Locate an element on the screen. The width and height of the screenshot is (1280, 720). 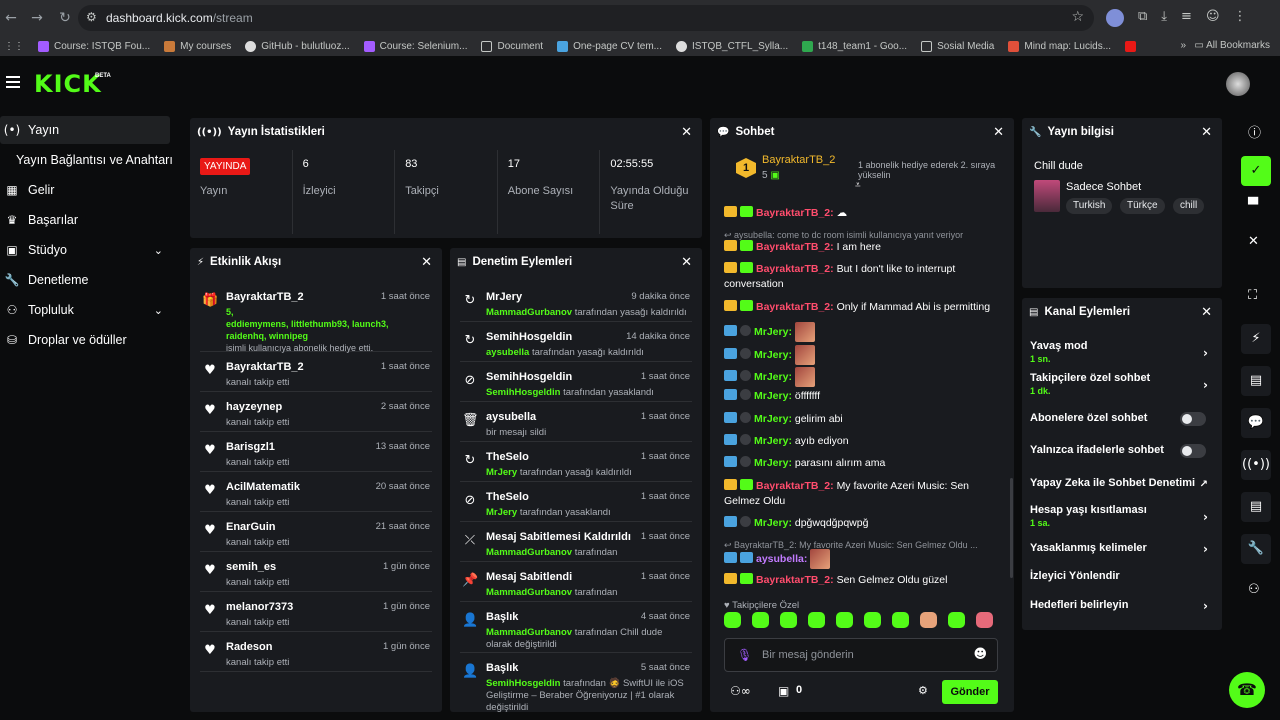
support-button: ☎ is located at coordinates (1247, 690).